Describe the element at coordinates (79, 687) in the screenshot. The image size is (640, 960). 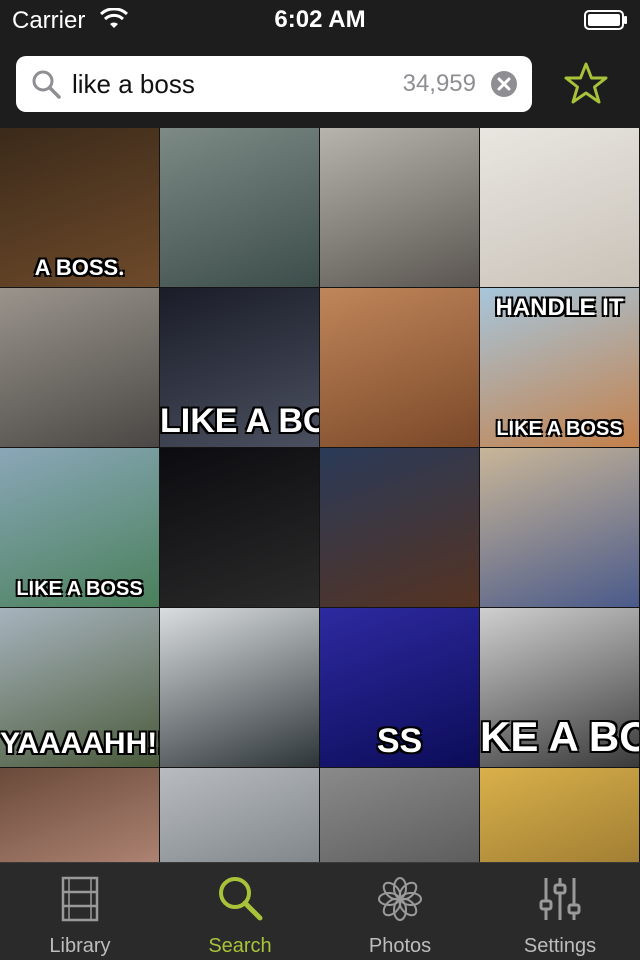
I see `gif-tile: YAAAAHH!!!` at that location.